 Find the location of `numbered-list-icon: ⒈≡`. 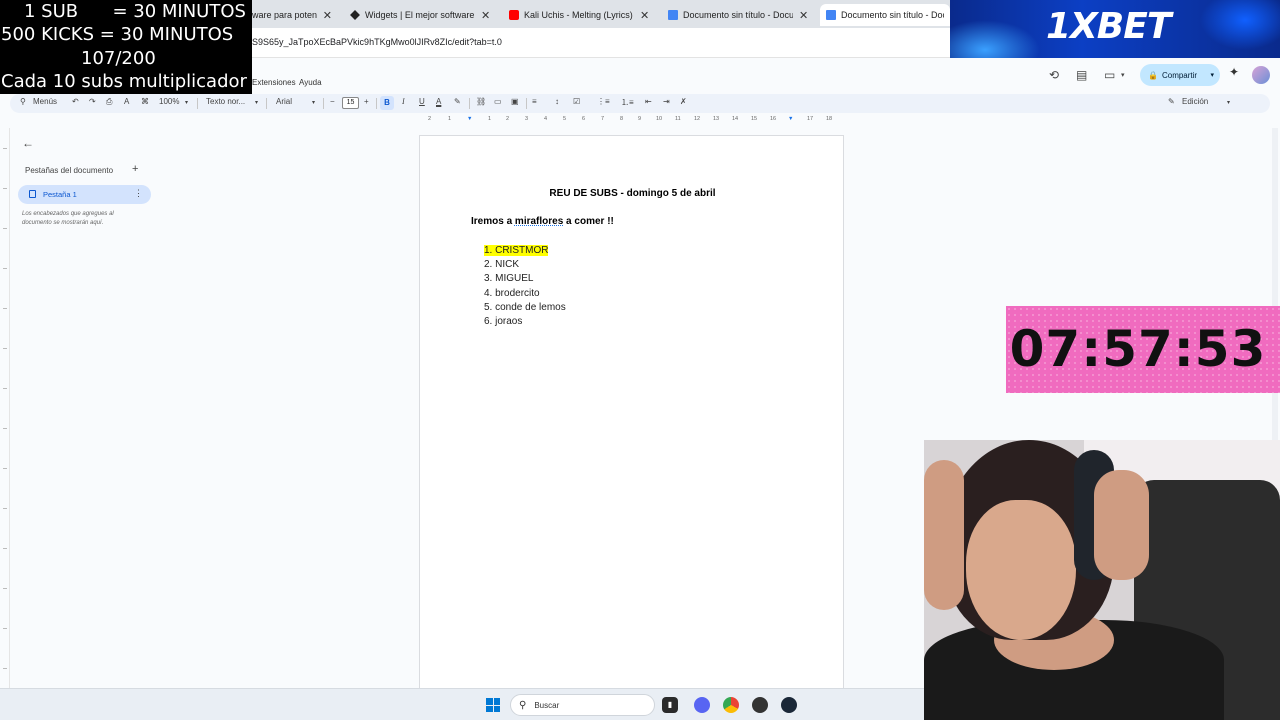

numbered-list-icon: ⒈≡ is located at coordinates (627, 102).